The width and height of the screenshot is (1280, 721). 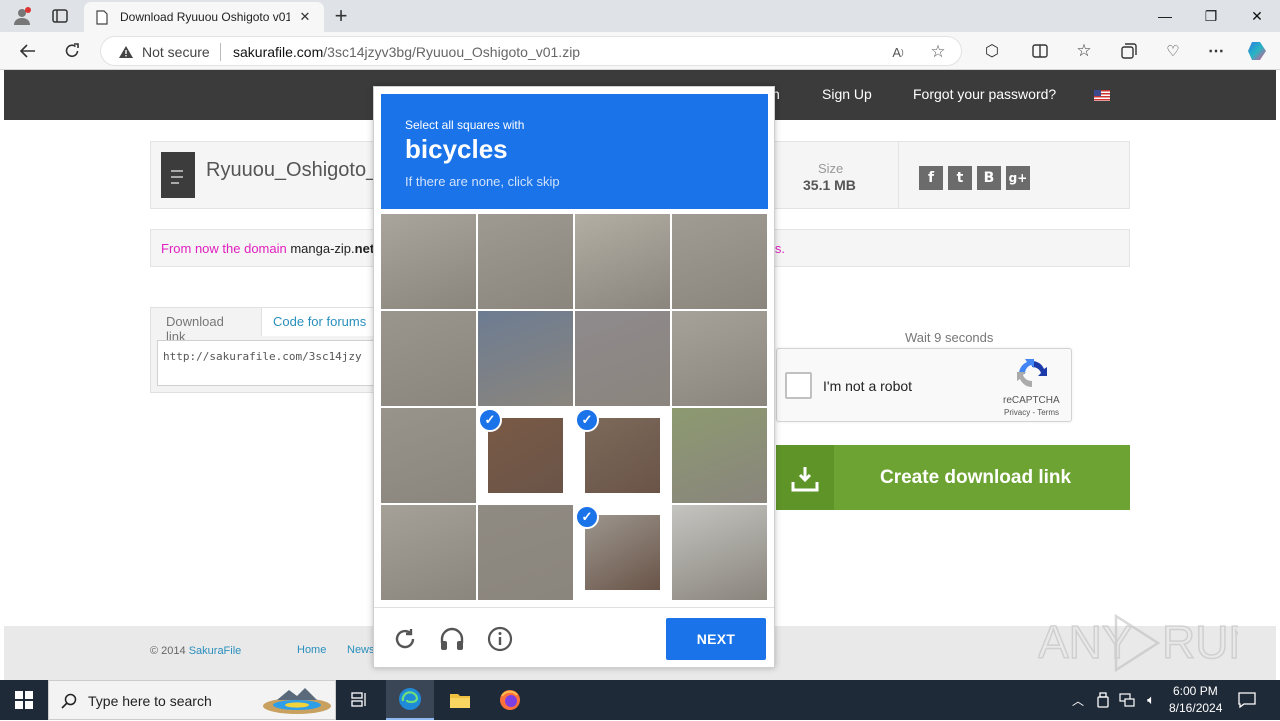 I want to click on terms-link: Terms, so click(x=1048, y=412).